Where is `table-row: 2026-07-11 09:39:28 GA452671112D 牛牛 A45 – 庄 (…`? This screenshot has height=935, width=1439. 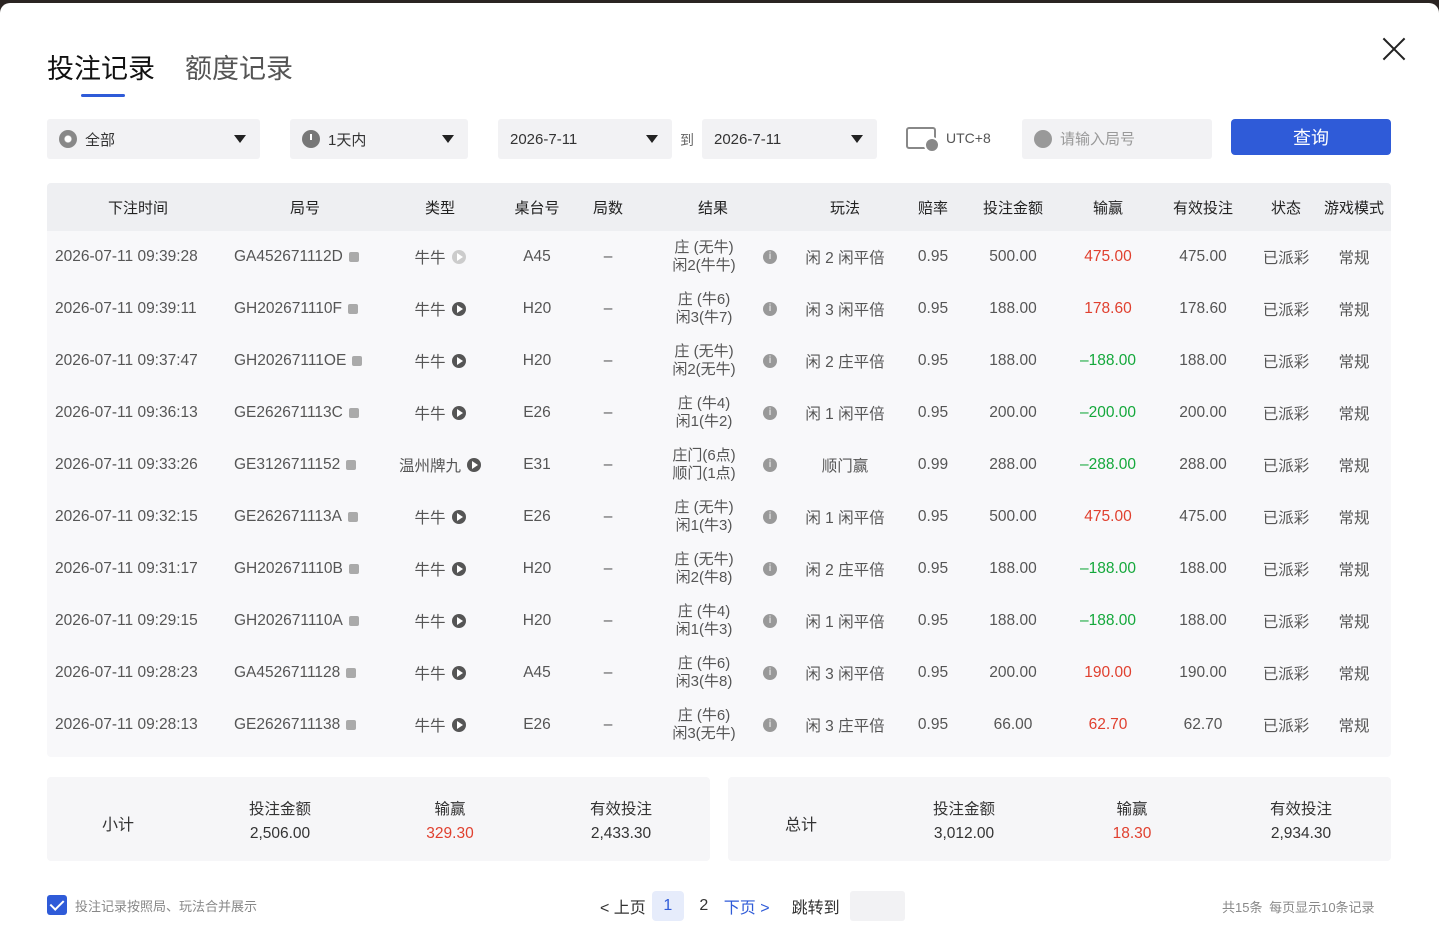 table-row: 2026-07-11 09:39:28 GA452671112D 牛牛 A45 – 庄 (… is located at coordinates (719, 257).